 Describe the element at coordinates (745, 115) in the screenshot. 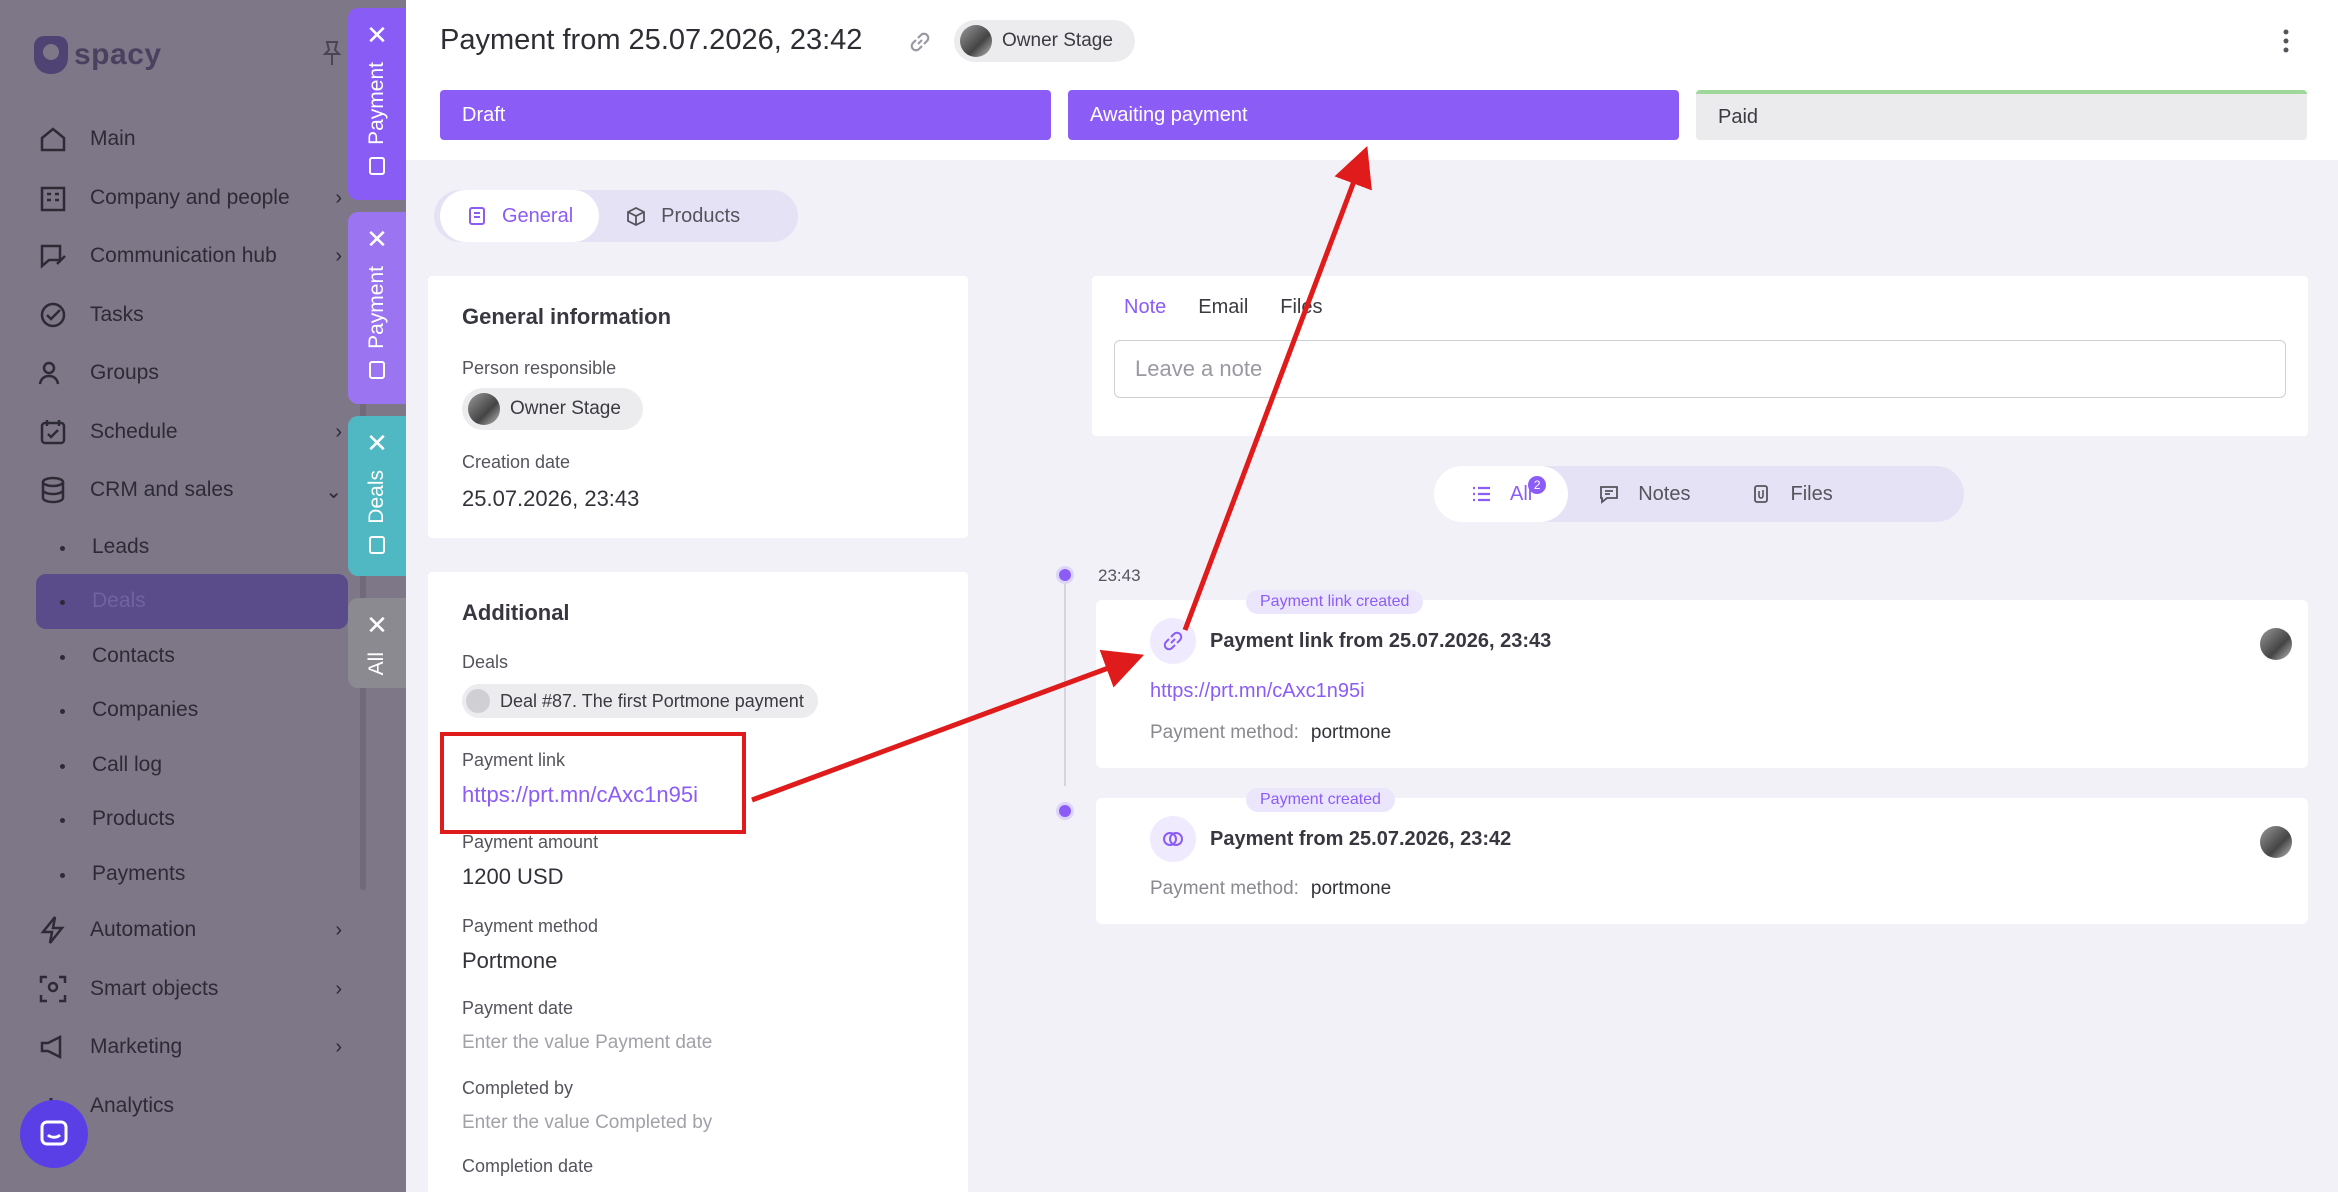

I see `stage-draft: Draft` at that location.